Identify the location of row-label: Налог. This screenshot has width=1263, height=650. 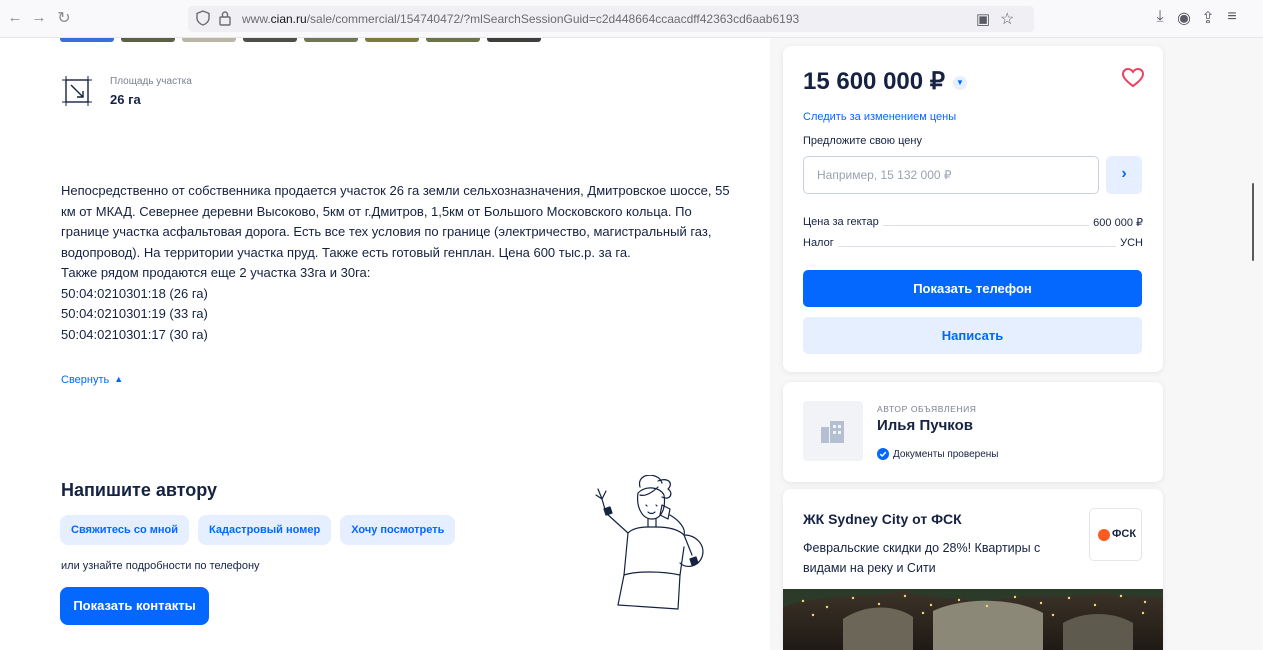
(820, 243).